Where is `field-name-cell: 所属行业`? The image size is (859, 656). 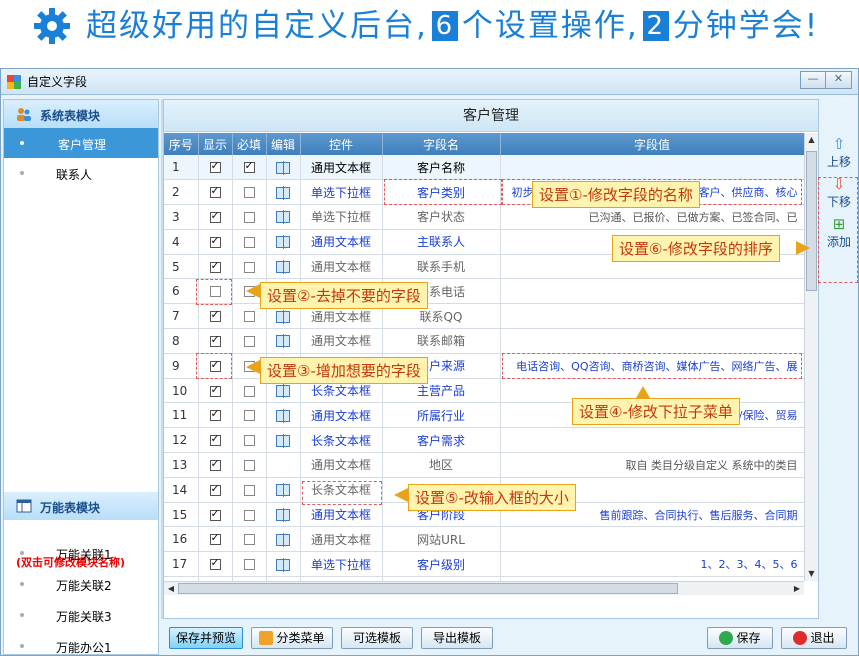 field-name-cell: 所属行业 is located at coordinates (441, 415).